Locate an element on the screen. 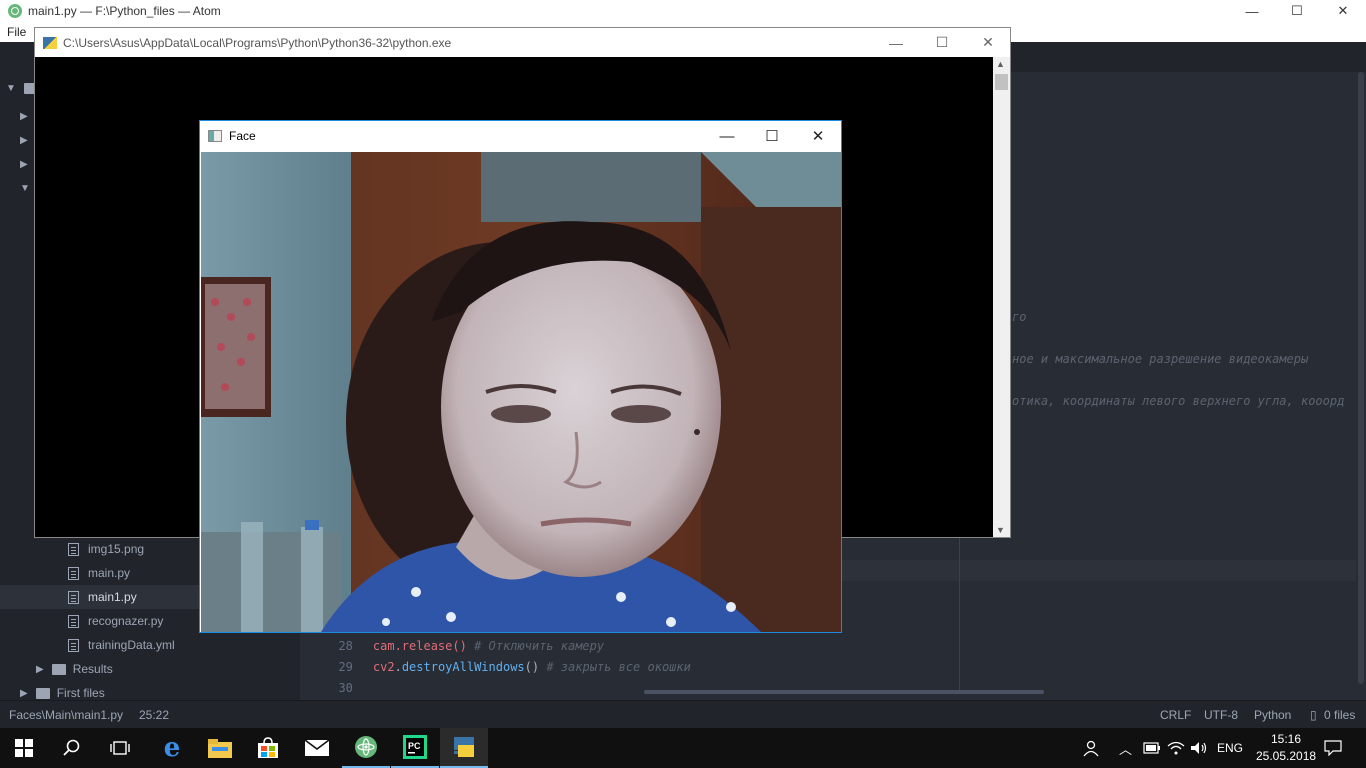 The width and height of the screenshot is (1366, 768). status-file-path: Faces\Main\main1.py is located at coordinates (66, 715).